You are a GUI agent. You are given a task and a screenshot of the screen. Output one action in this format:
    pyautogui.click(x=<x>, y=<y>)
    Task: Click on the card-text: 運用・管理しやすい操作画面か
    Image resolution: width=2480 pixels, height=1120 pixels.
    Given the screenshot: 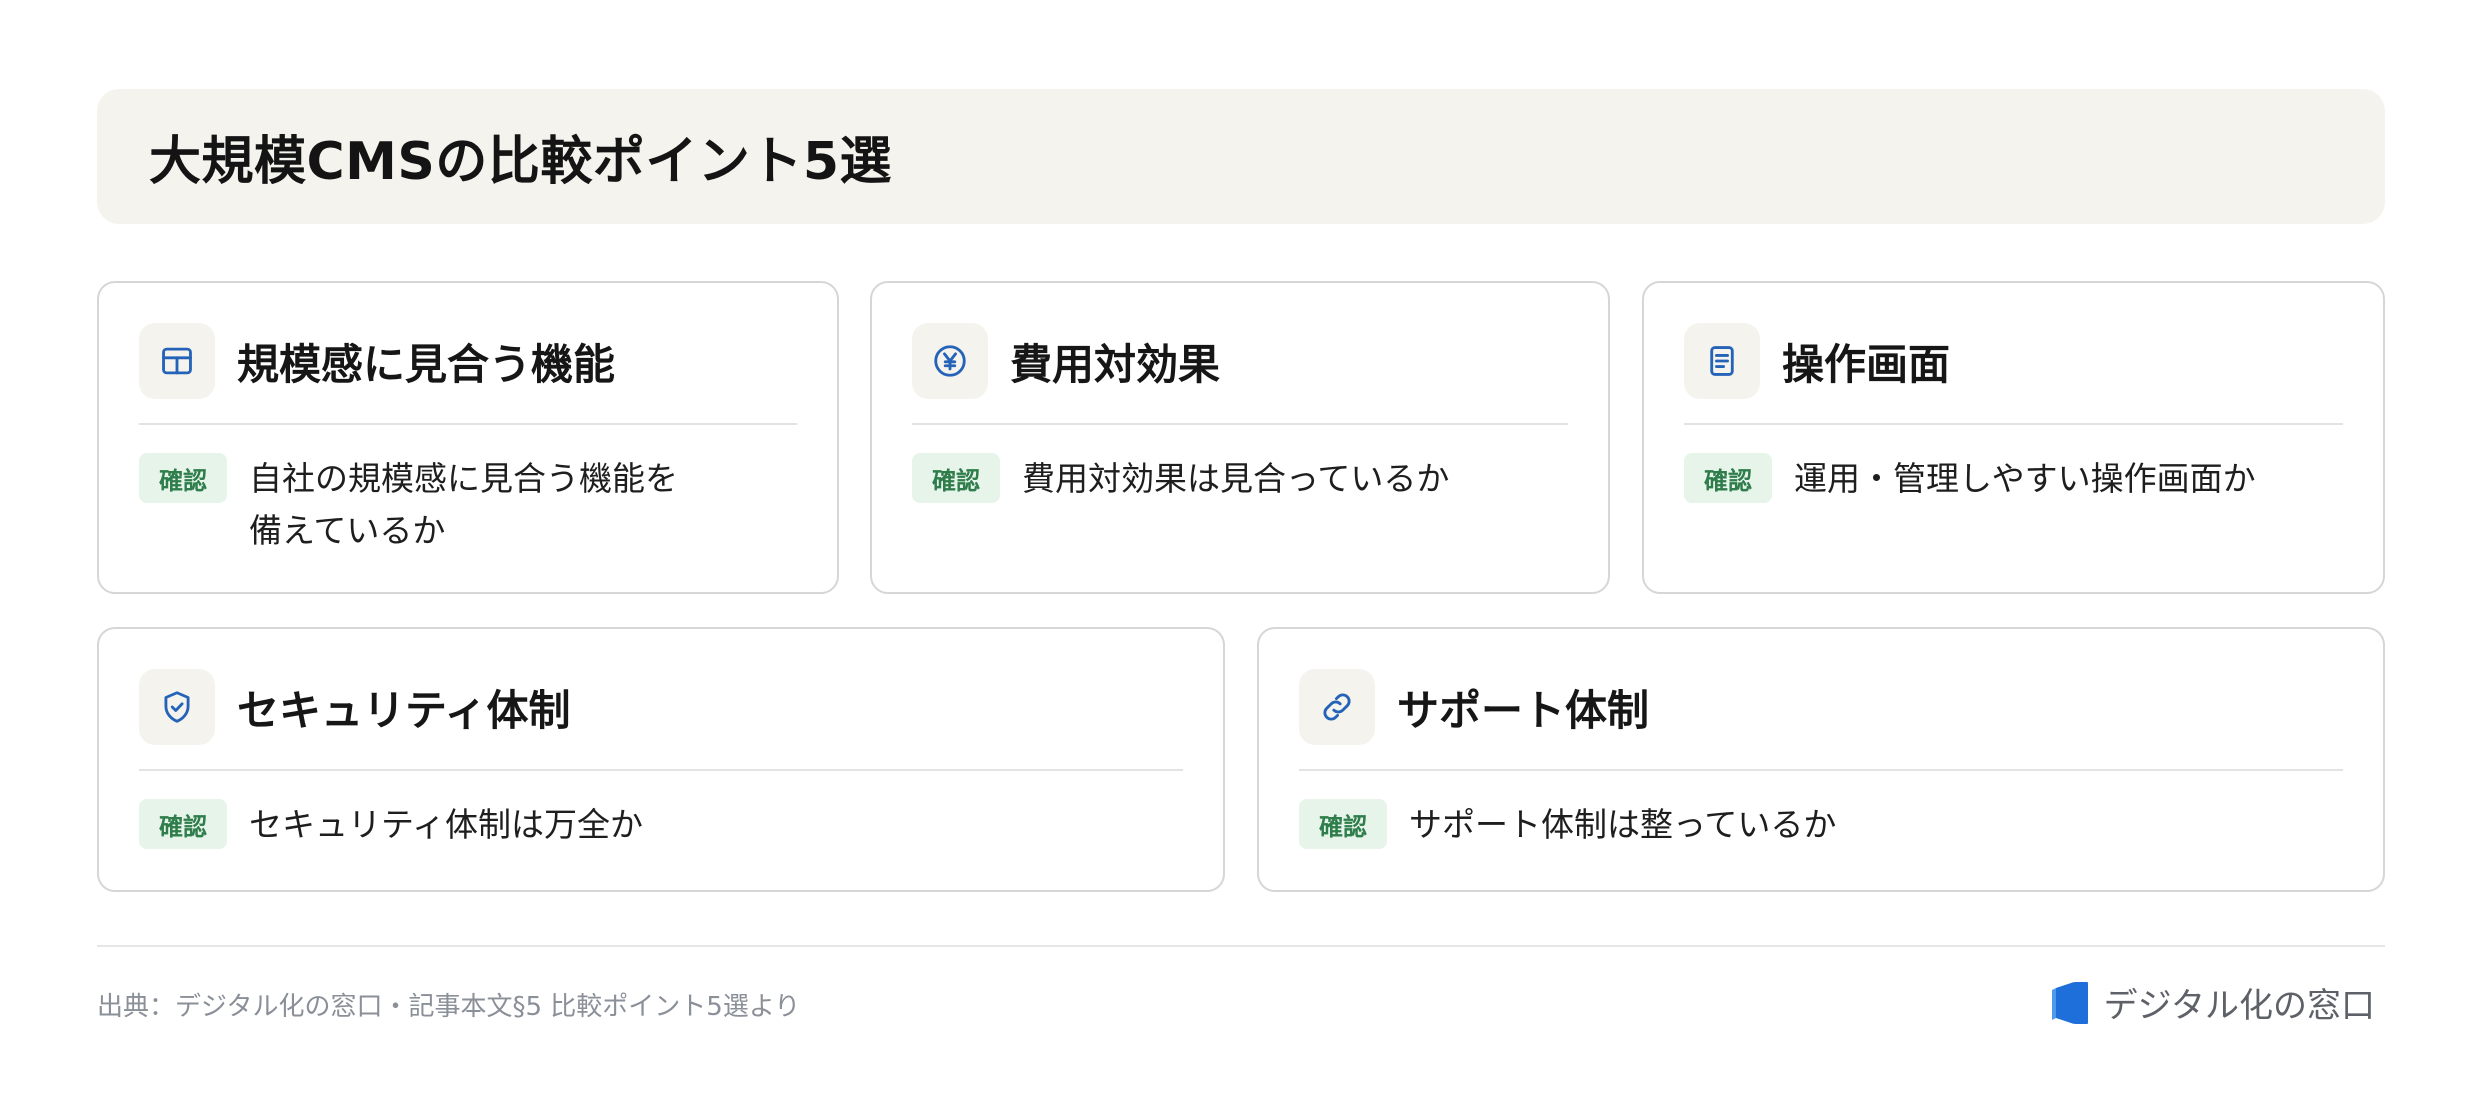 What is the action you would take?
    pyautogui.click(x=2025, y=478)
    